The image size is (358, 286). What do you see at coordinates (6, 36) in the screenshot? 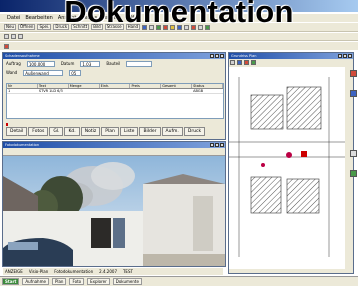
I see `nav-first-icon` at bounding box center [6, 36].